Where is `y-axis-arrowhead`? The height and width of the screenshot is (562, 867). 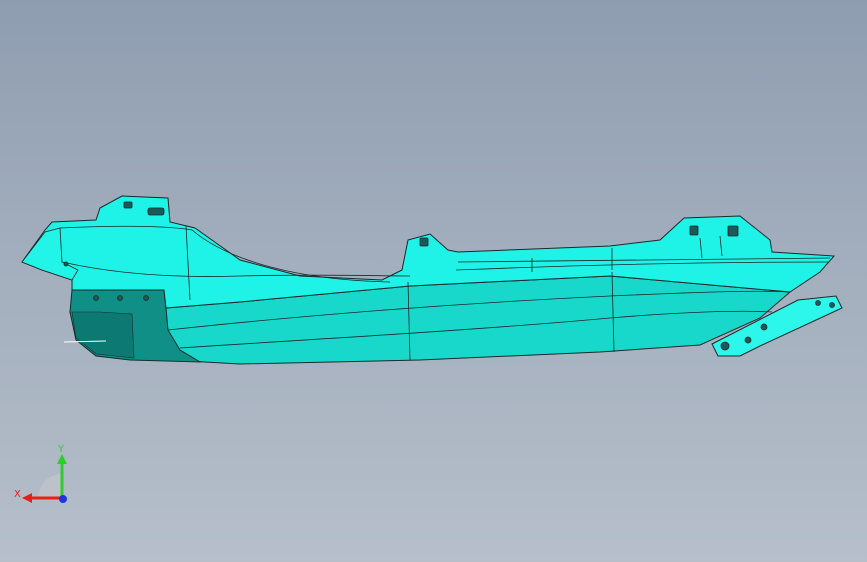 y-axis-arrowhead is located at coordinates (62, 459).